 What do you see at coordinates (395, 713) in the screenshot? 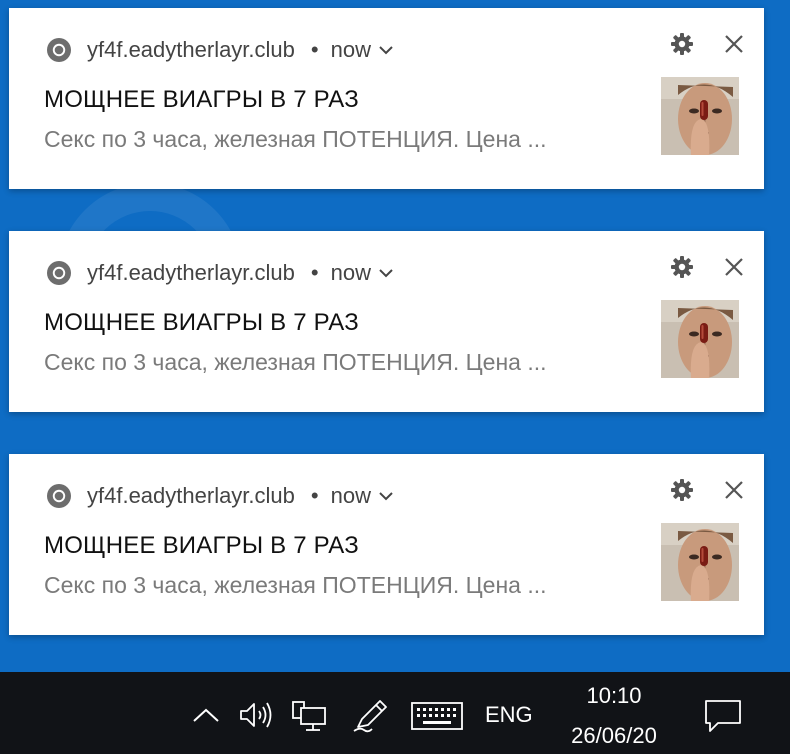
I see `taskbar: ENG 10:10 26/06/20` at bounding box center [395, 713].